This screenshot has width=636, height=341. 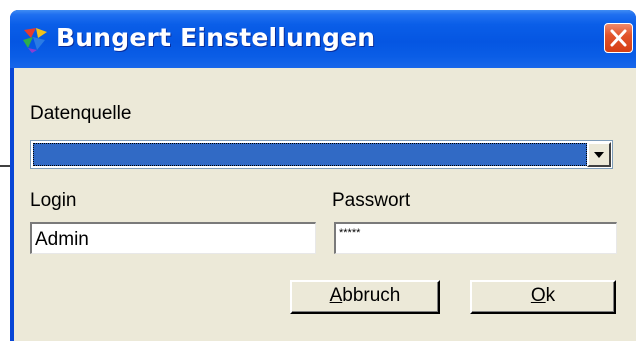 What do you see at coordinates (336, 295) in the screenshot?
I see `cancel-button-accelerator: A` at bounding box center [336, 295].